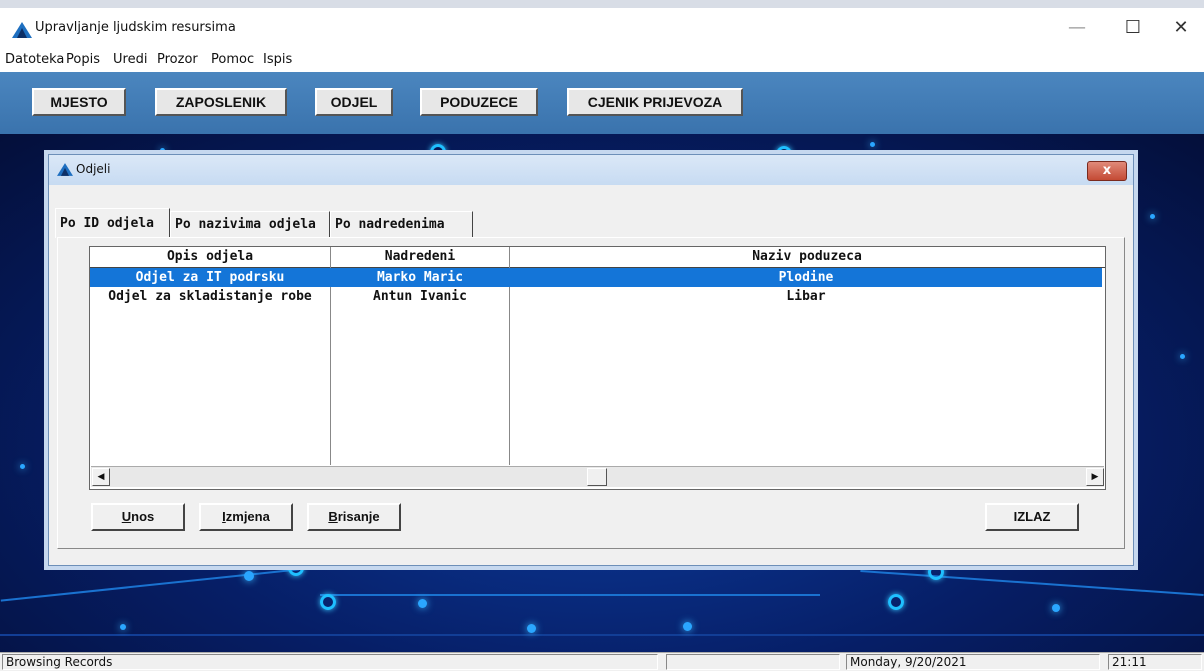  I want to click on minimize-button: —, so click(1077, 28).